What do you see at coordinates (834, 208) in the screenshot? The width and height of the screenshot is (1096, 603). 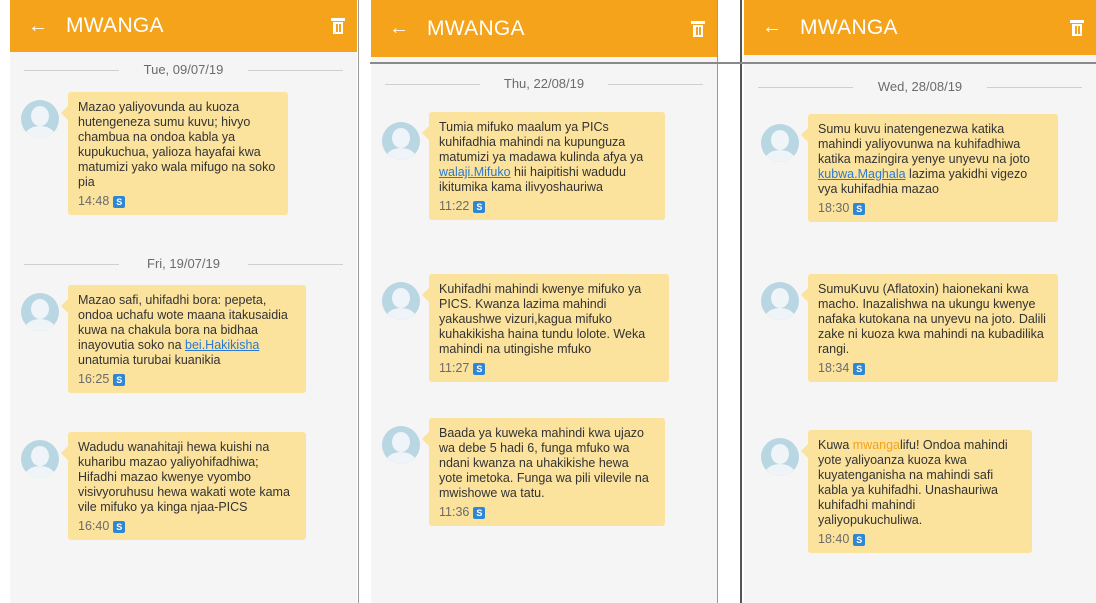 I see `message-time: 18:30` at bounding box center [834, 208].